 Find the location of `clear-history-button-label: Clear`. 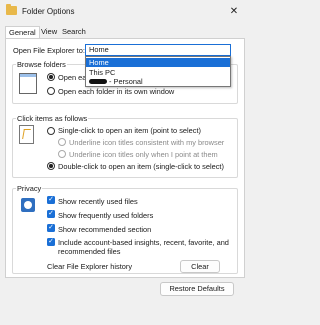

clear-history-button-label: Clear is located at coordinates (200, 266).